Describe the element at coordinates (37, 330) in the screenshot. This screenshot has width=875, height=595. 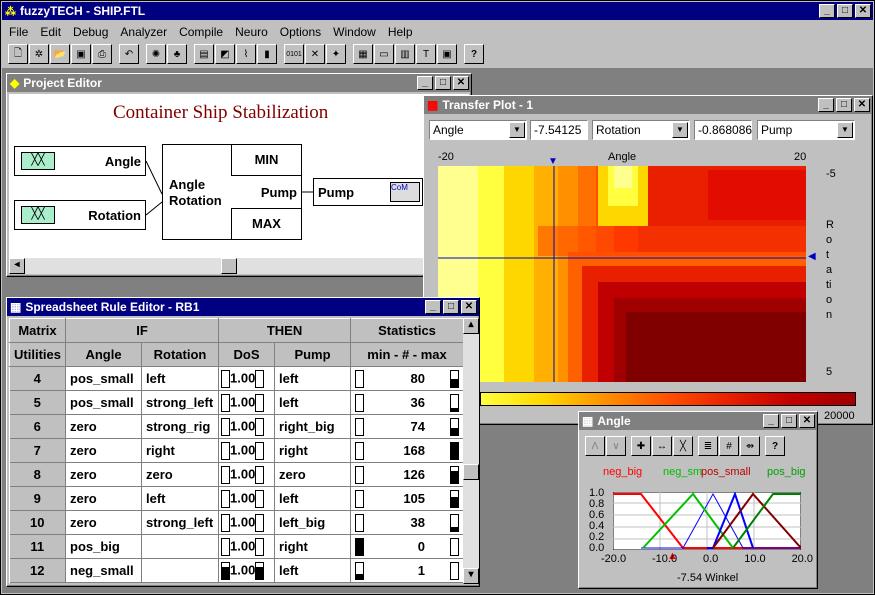
I see `matrix-header: Matrix` at that location.